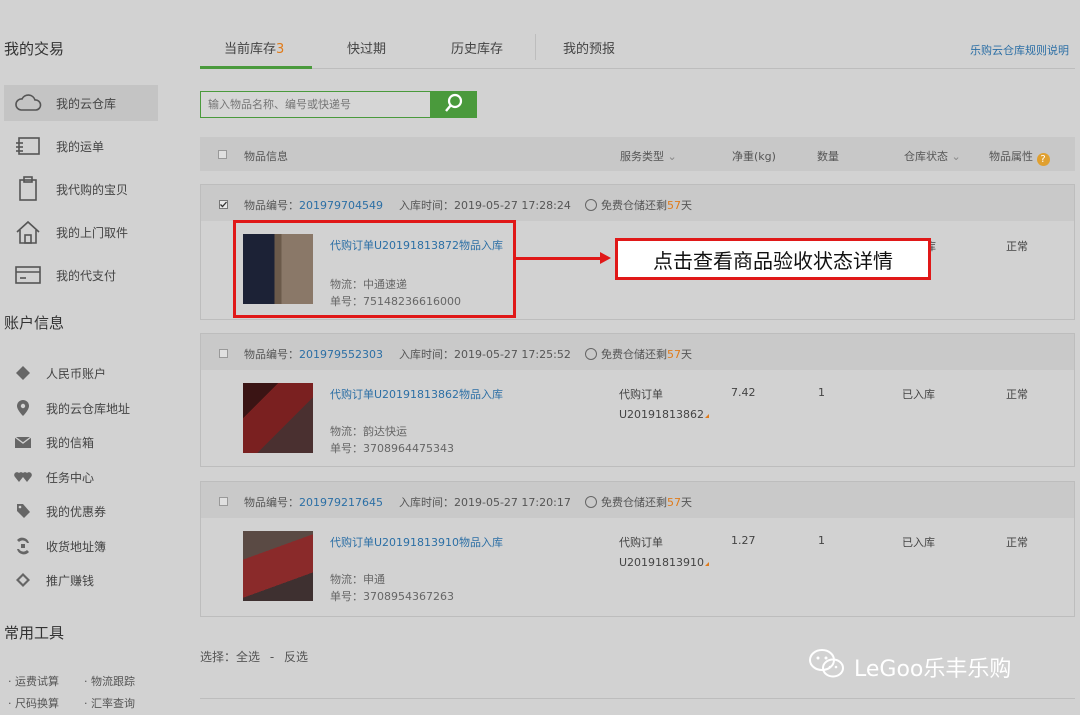 The width and height of the screenshot is (1080, 715). I want to click on header-warehouse-status: 仓库状态 ⌄, so click(932, 156).